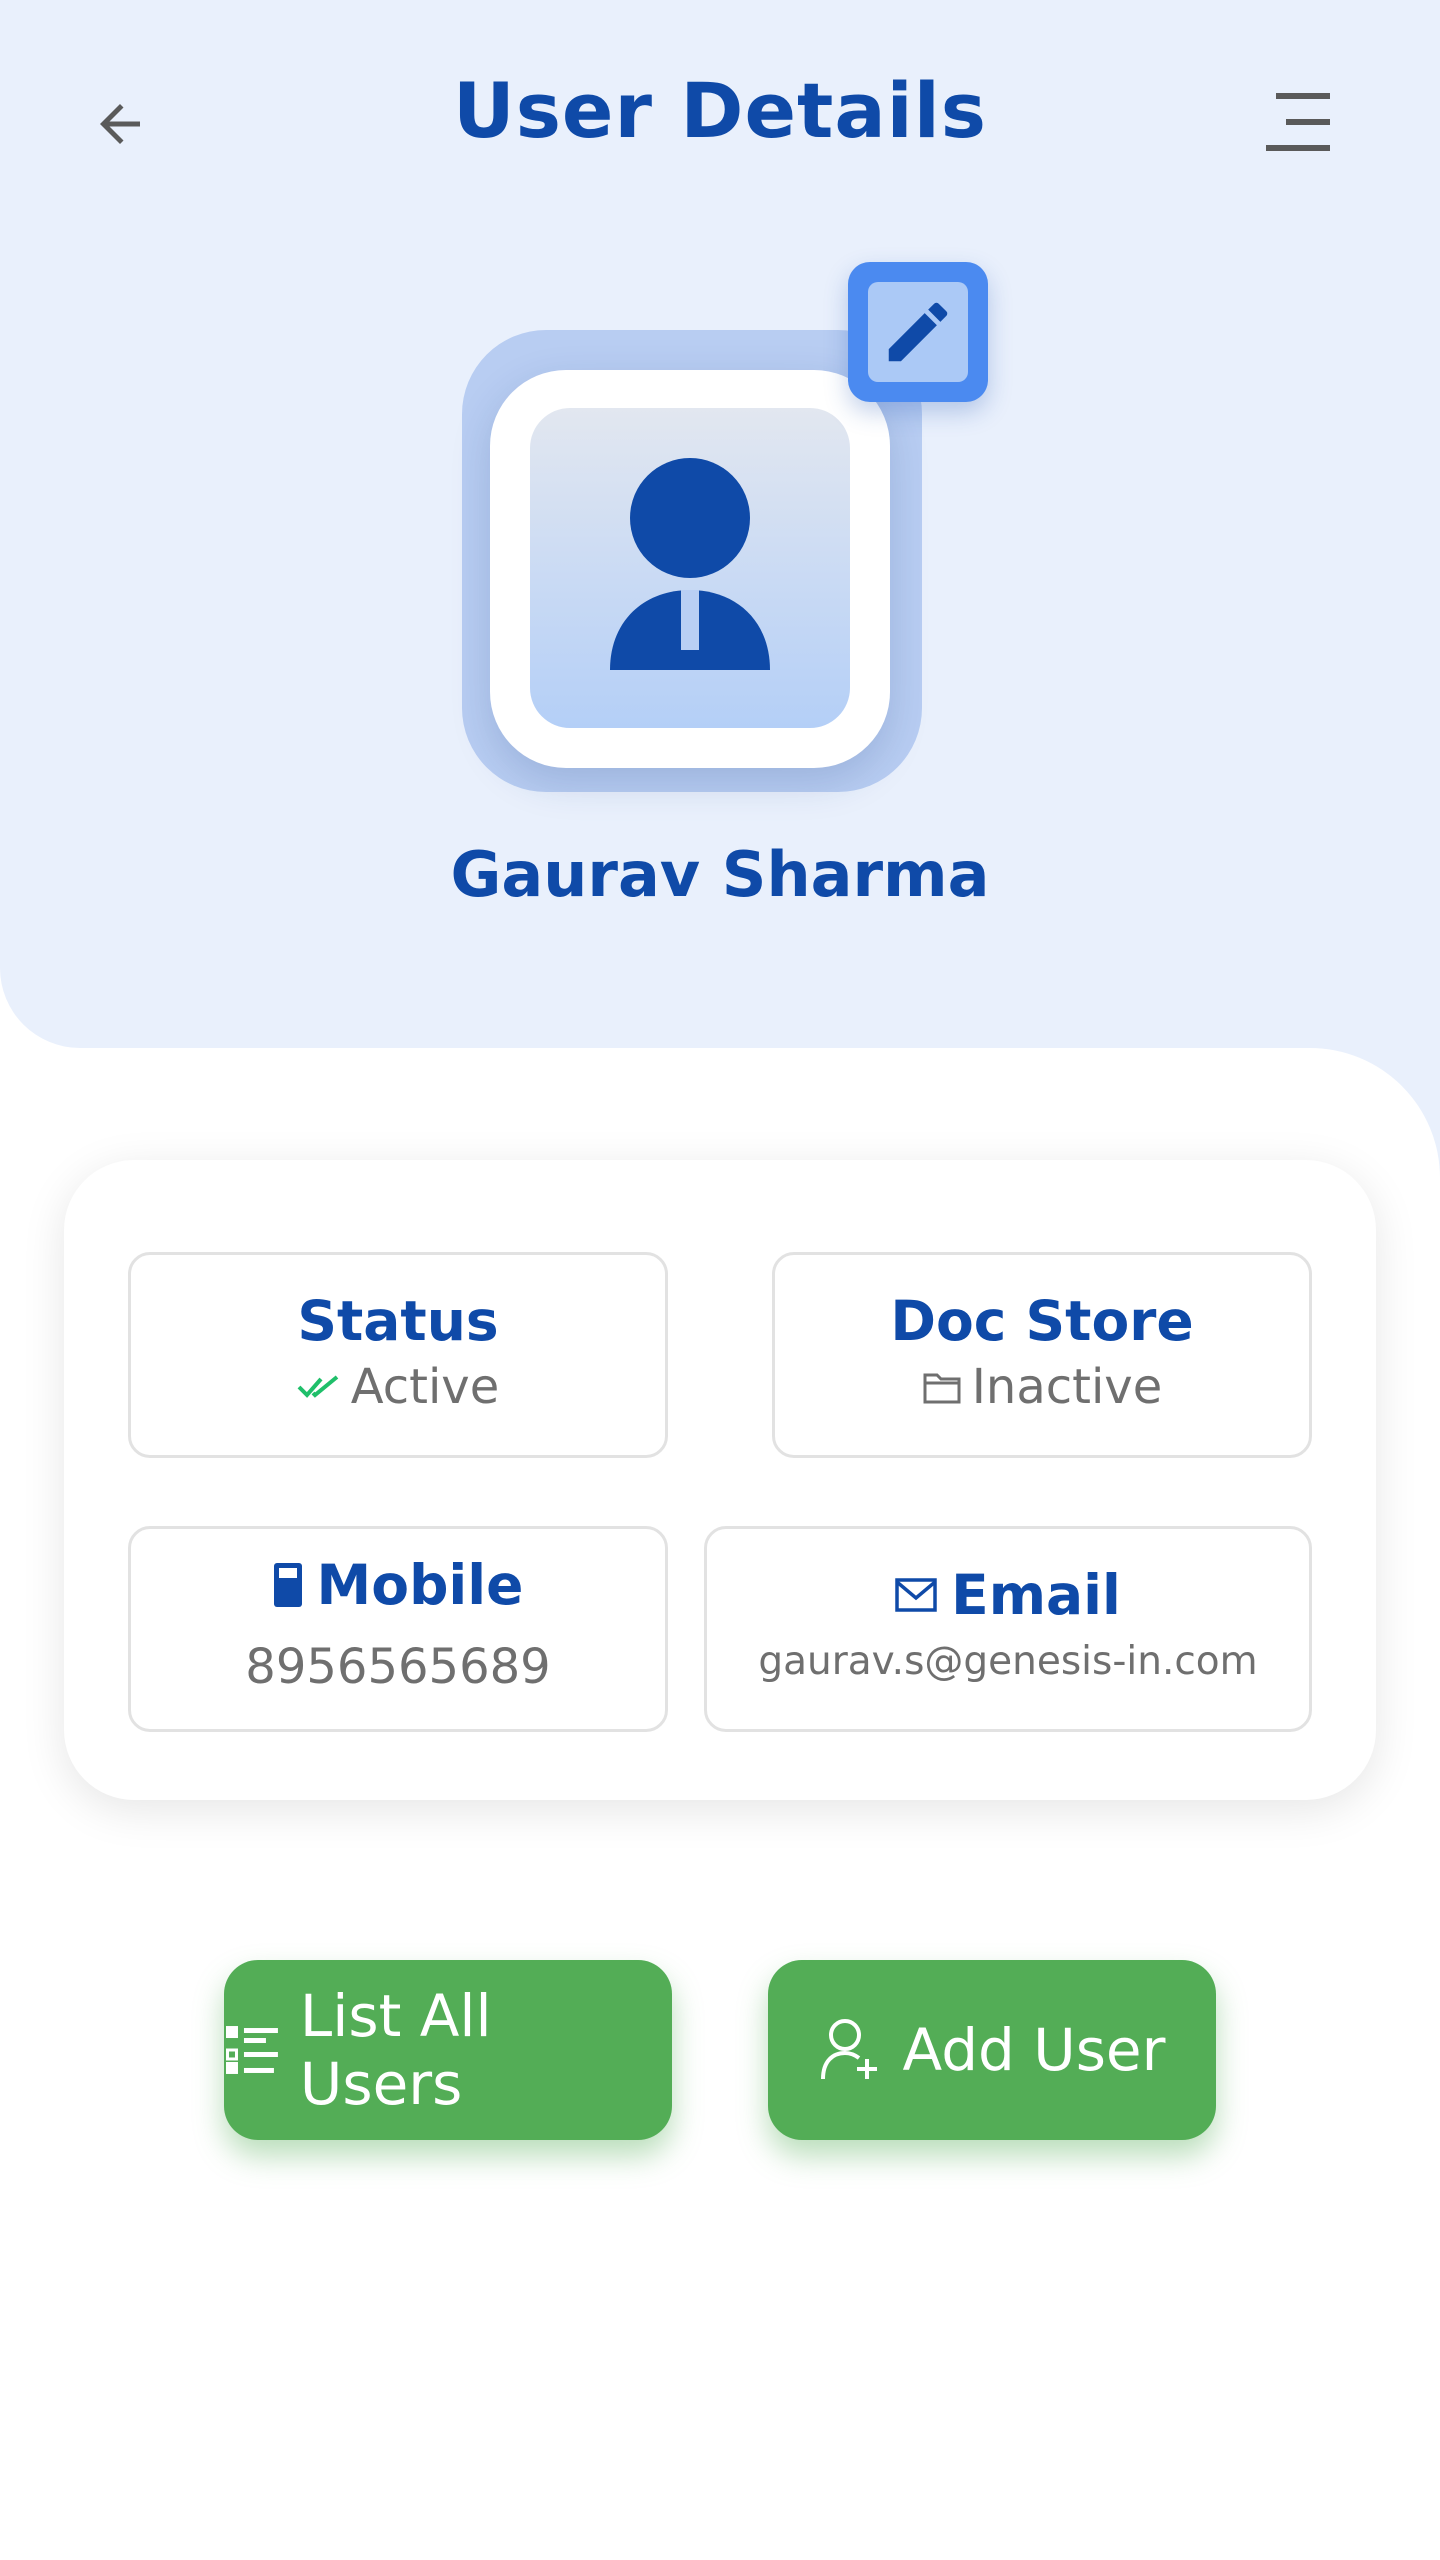 The image size is (1440, 2560). What do you see at coordinates (848, 2049) in the screenshot?
I see `user-plus-icon` at bounding box center [848, 2049].